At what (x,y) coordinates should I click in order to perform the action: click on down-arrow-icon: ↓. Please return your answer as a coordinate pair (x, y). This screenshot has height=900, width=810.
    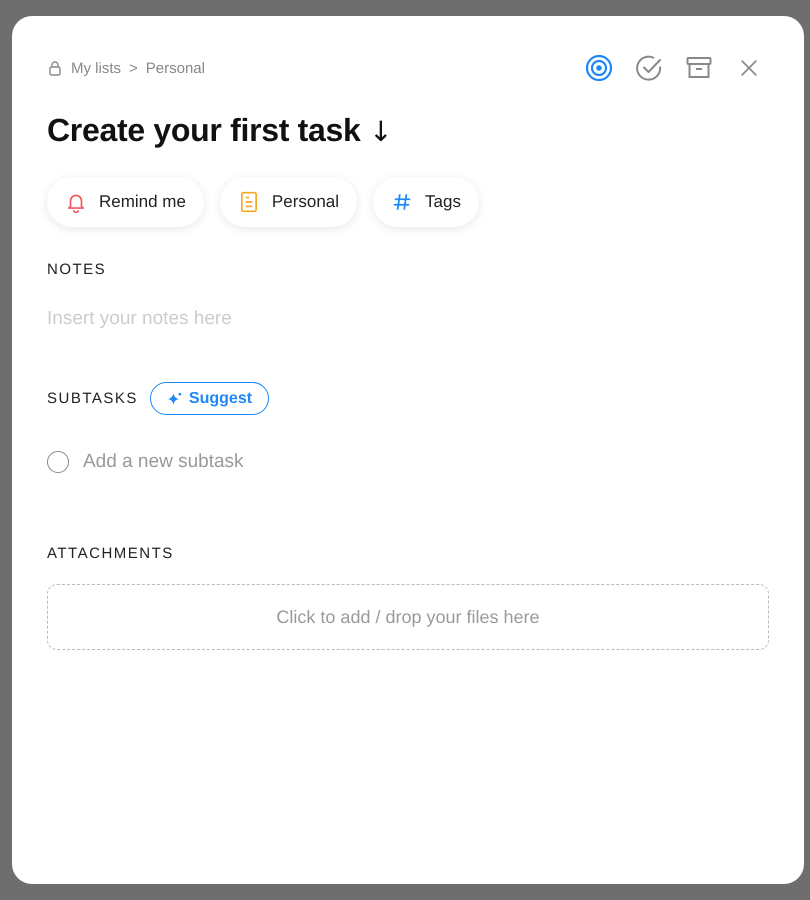
    Looking at the image, I should click on (380, 131).